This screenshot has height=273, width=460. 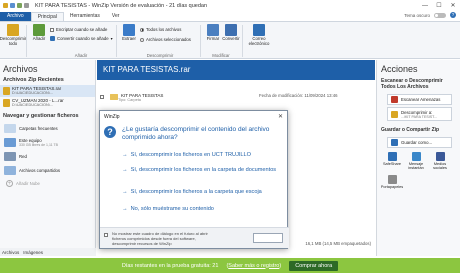 What do you see at coordinates (112, 38) in the screenshot?
I see `chevron-down-icon: ▾` at bounding box center [112, 38].